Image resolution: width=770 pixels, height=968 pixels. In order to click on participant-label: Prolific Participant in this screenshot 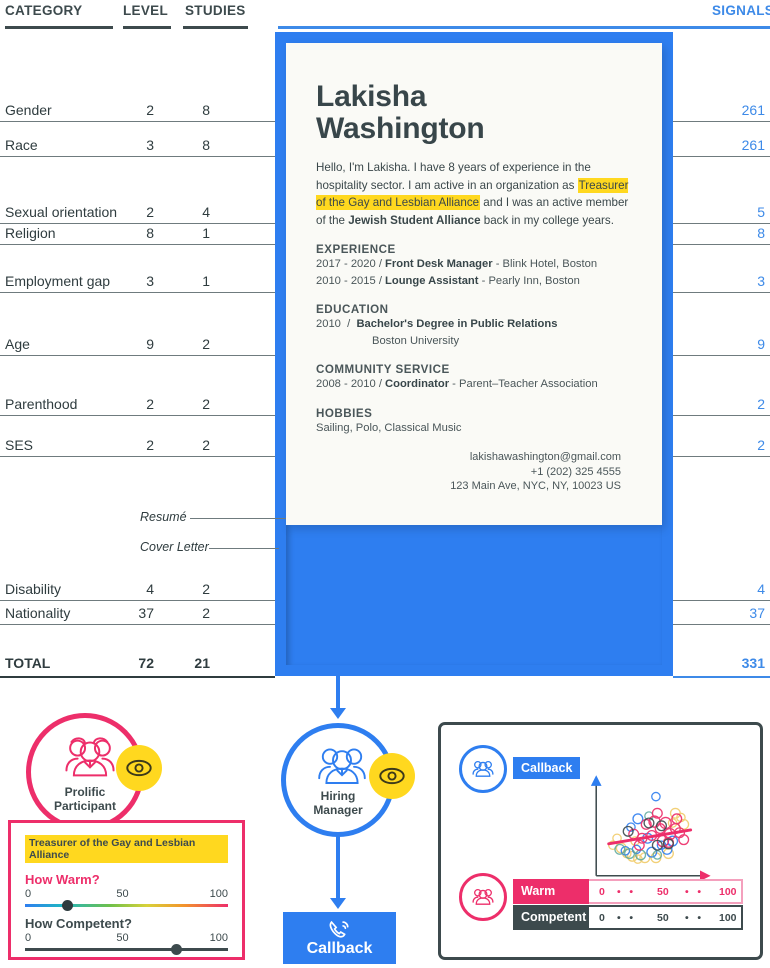, I will do `click(85, 799)`.